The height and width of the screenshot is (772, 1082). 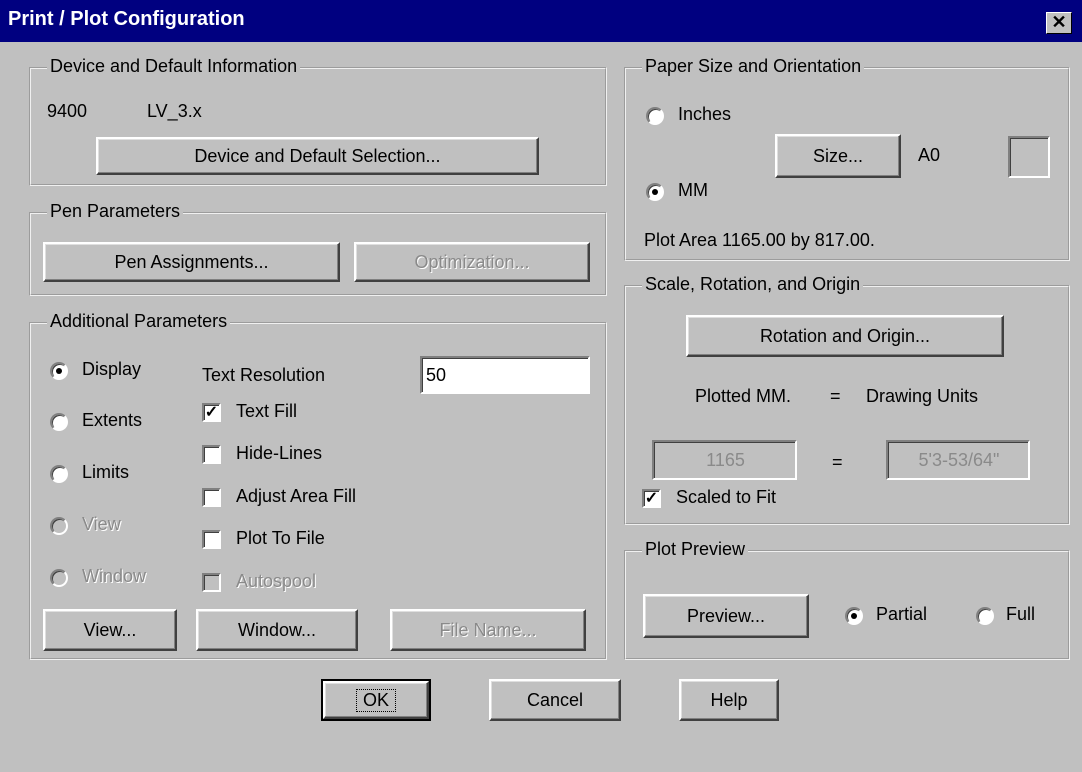 I want to click on radio-partial, so click(x=854, y=616).